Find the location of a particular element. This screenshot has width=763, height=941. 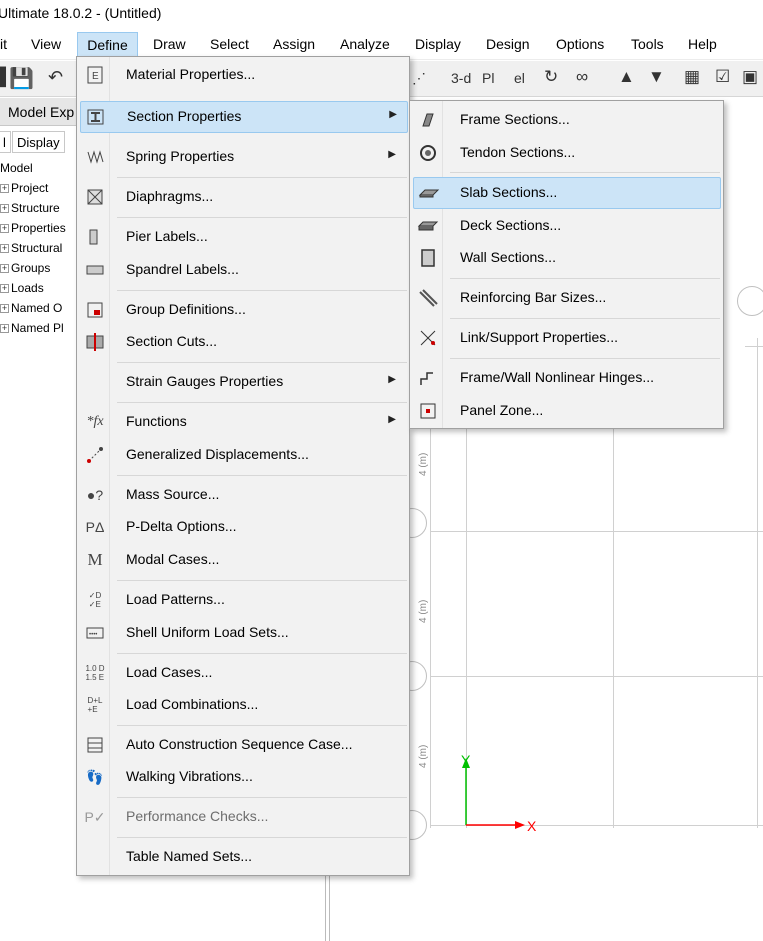

menu-item-functions: *fx Functions ▶ is located at coordinates (243, 422).